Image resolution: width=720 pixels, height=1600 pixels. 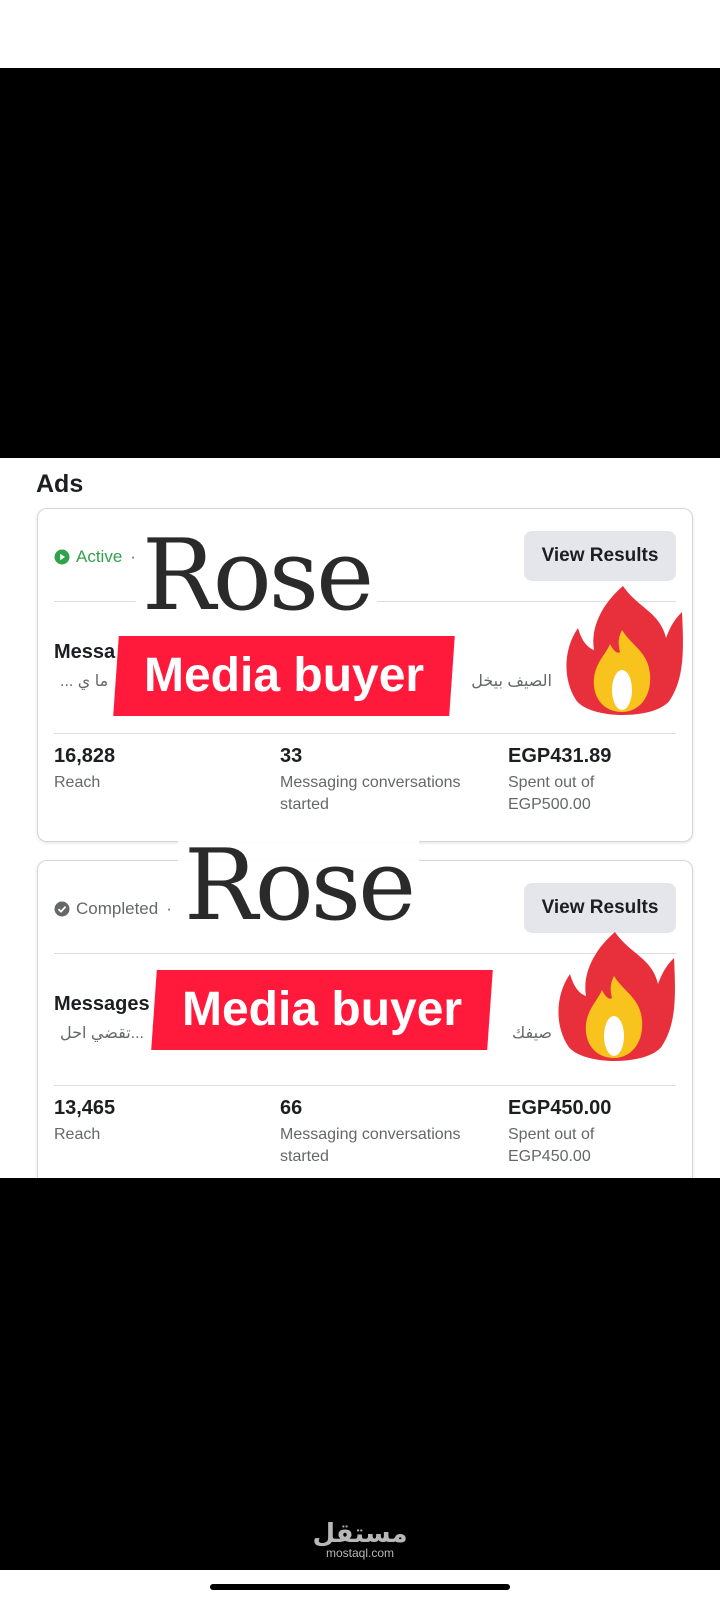 What do you see at coordinates (154, 769) in the screenshot?
I see `stat-reach: 16,828 Reach` at bounding box center [154, 769].